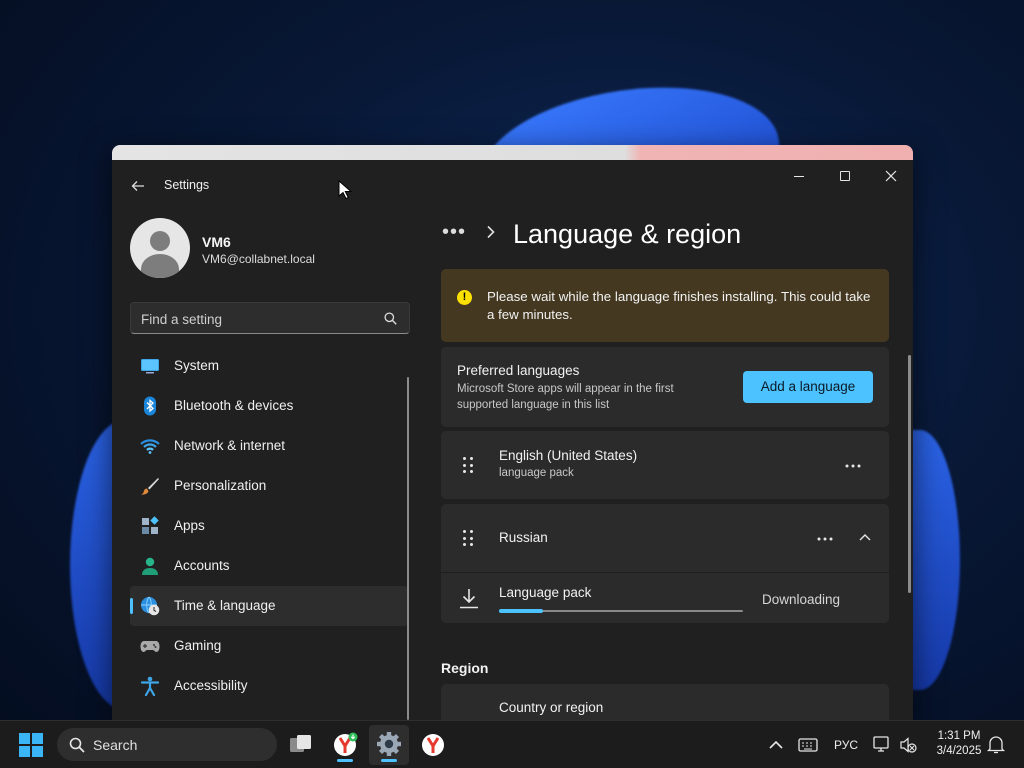  Describe the element at coordinates (150, 525) in the screenshot. I see `apps-icon` at that location.